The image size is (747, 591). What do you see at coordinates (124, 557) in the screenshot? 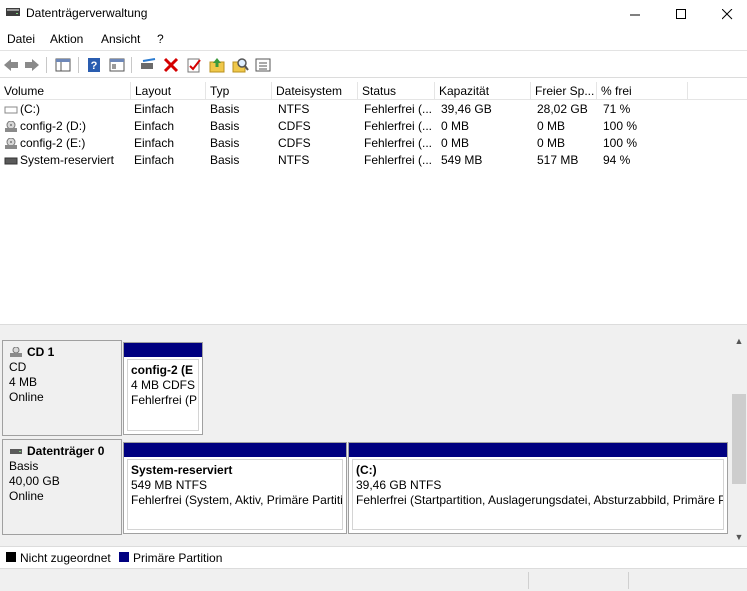
I see `legend-swatch-primary` at bounding box center [124, 557].